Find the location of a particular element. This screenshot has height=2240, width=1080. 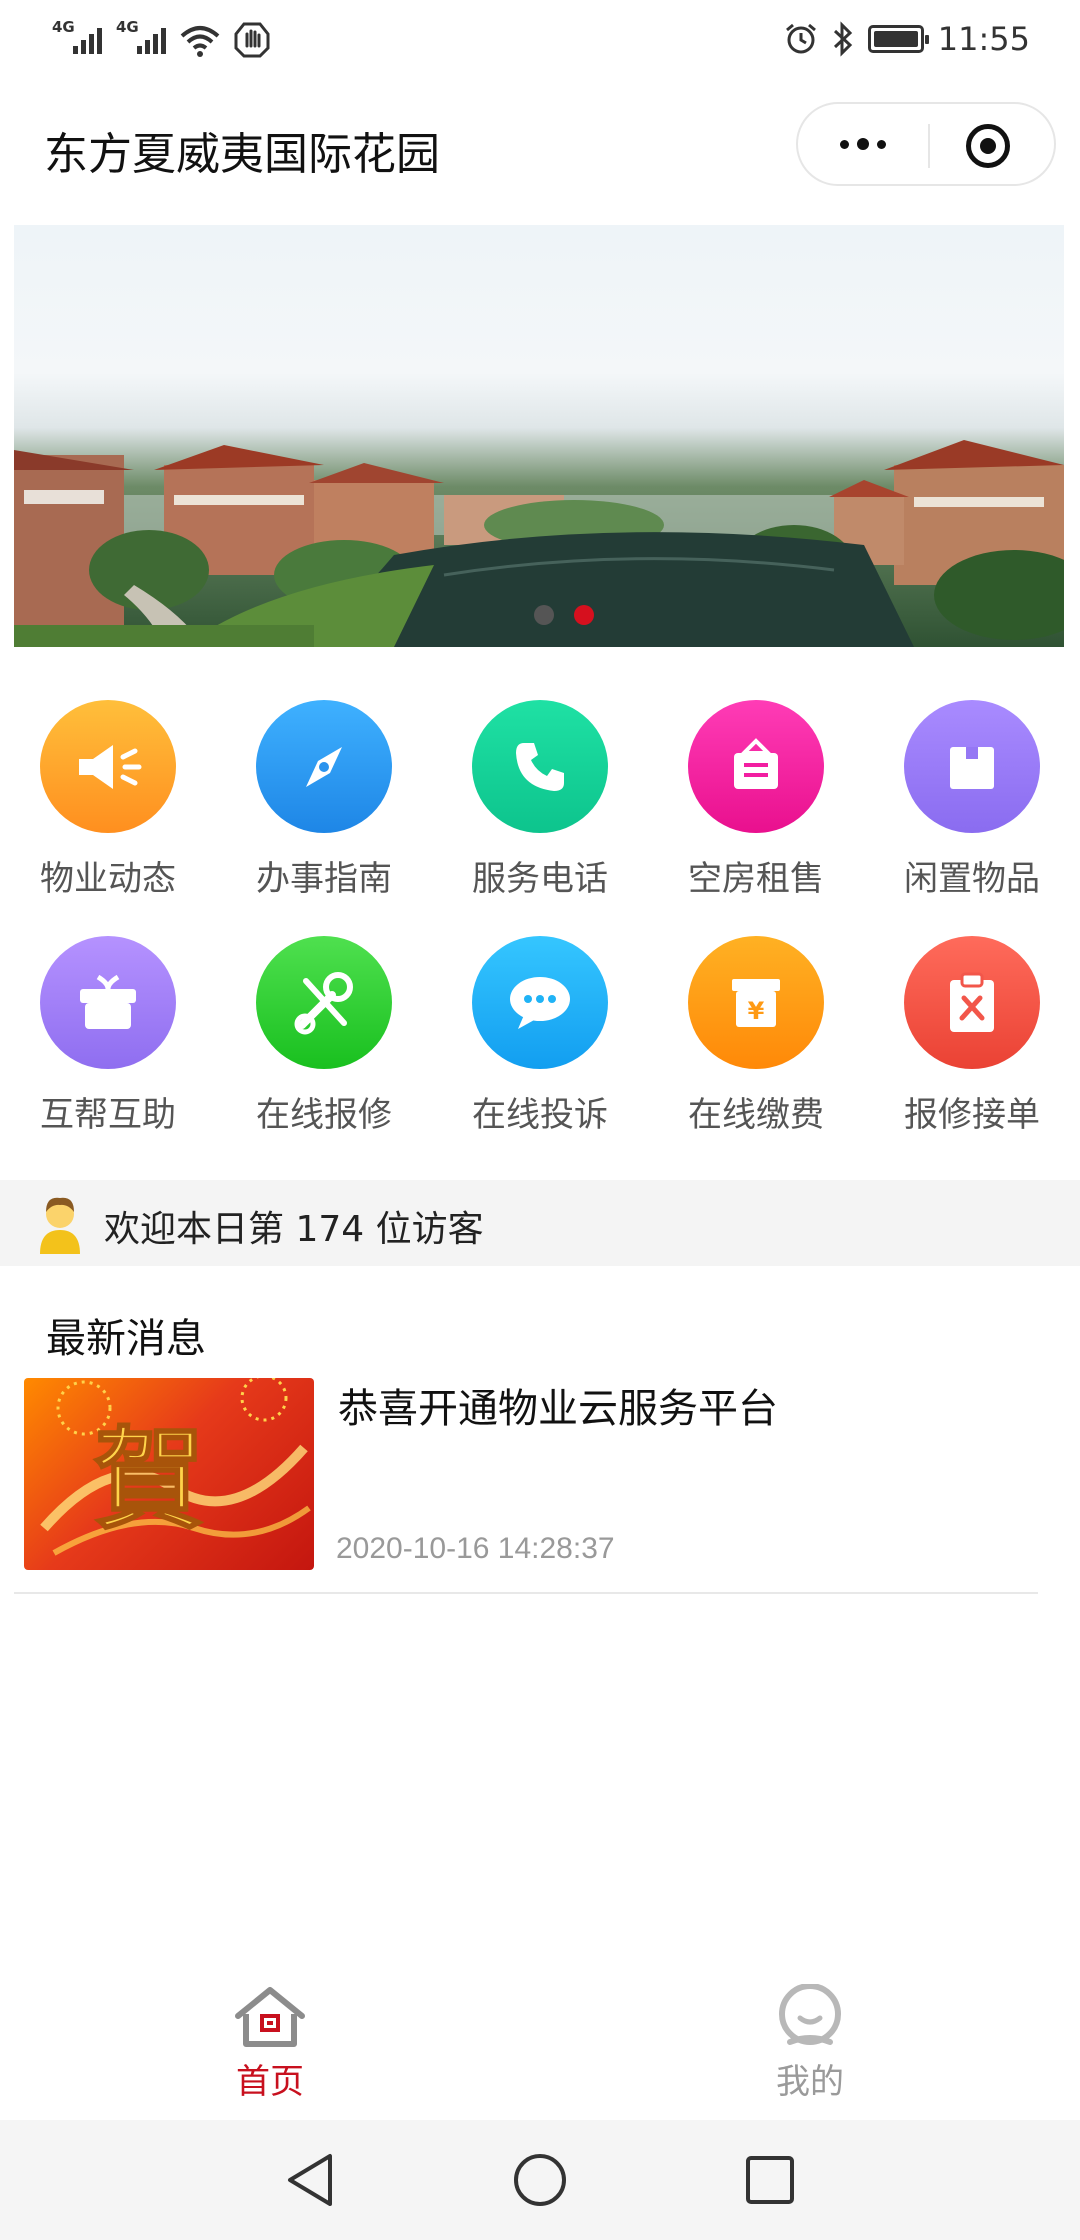

title-bar: 东方夏威夷国际花园 is located at coordinates (540, 145).